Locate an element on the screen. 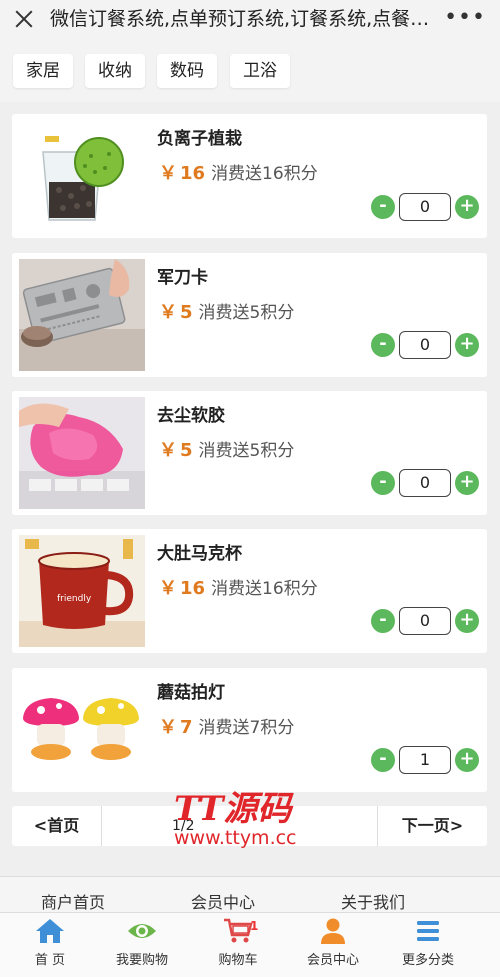 The image size is (500, 977). svg-text: friendly is located at coordinates (74, 599).